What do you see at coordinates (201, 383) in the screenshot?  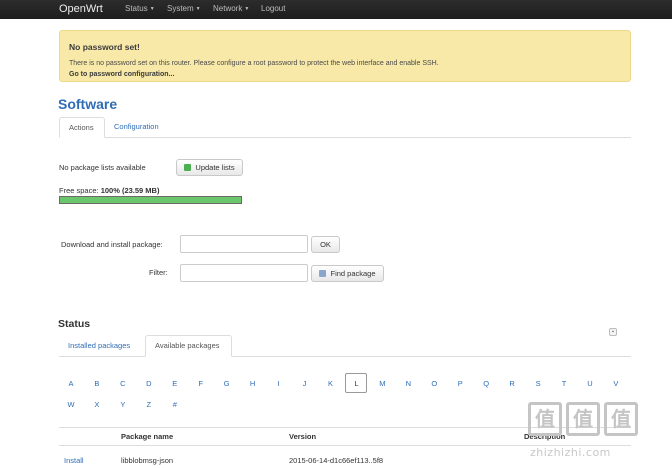 I see `letter-f: F` at bounding box center [201, 383].